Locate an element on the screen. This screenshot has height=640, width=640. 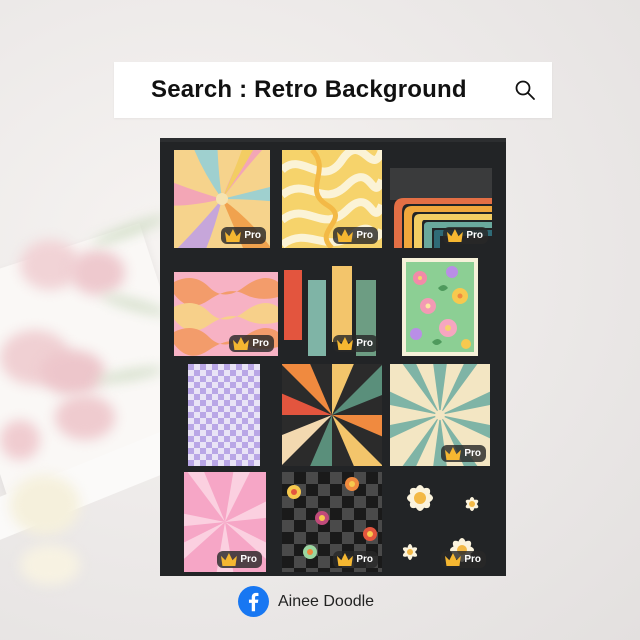
floral-green-artwork is located at coordinates (440, 307).